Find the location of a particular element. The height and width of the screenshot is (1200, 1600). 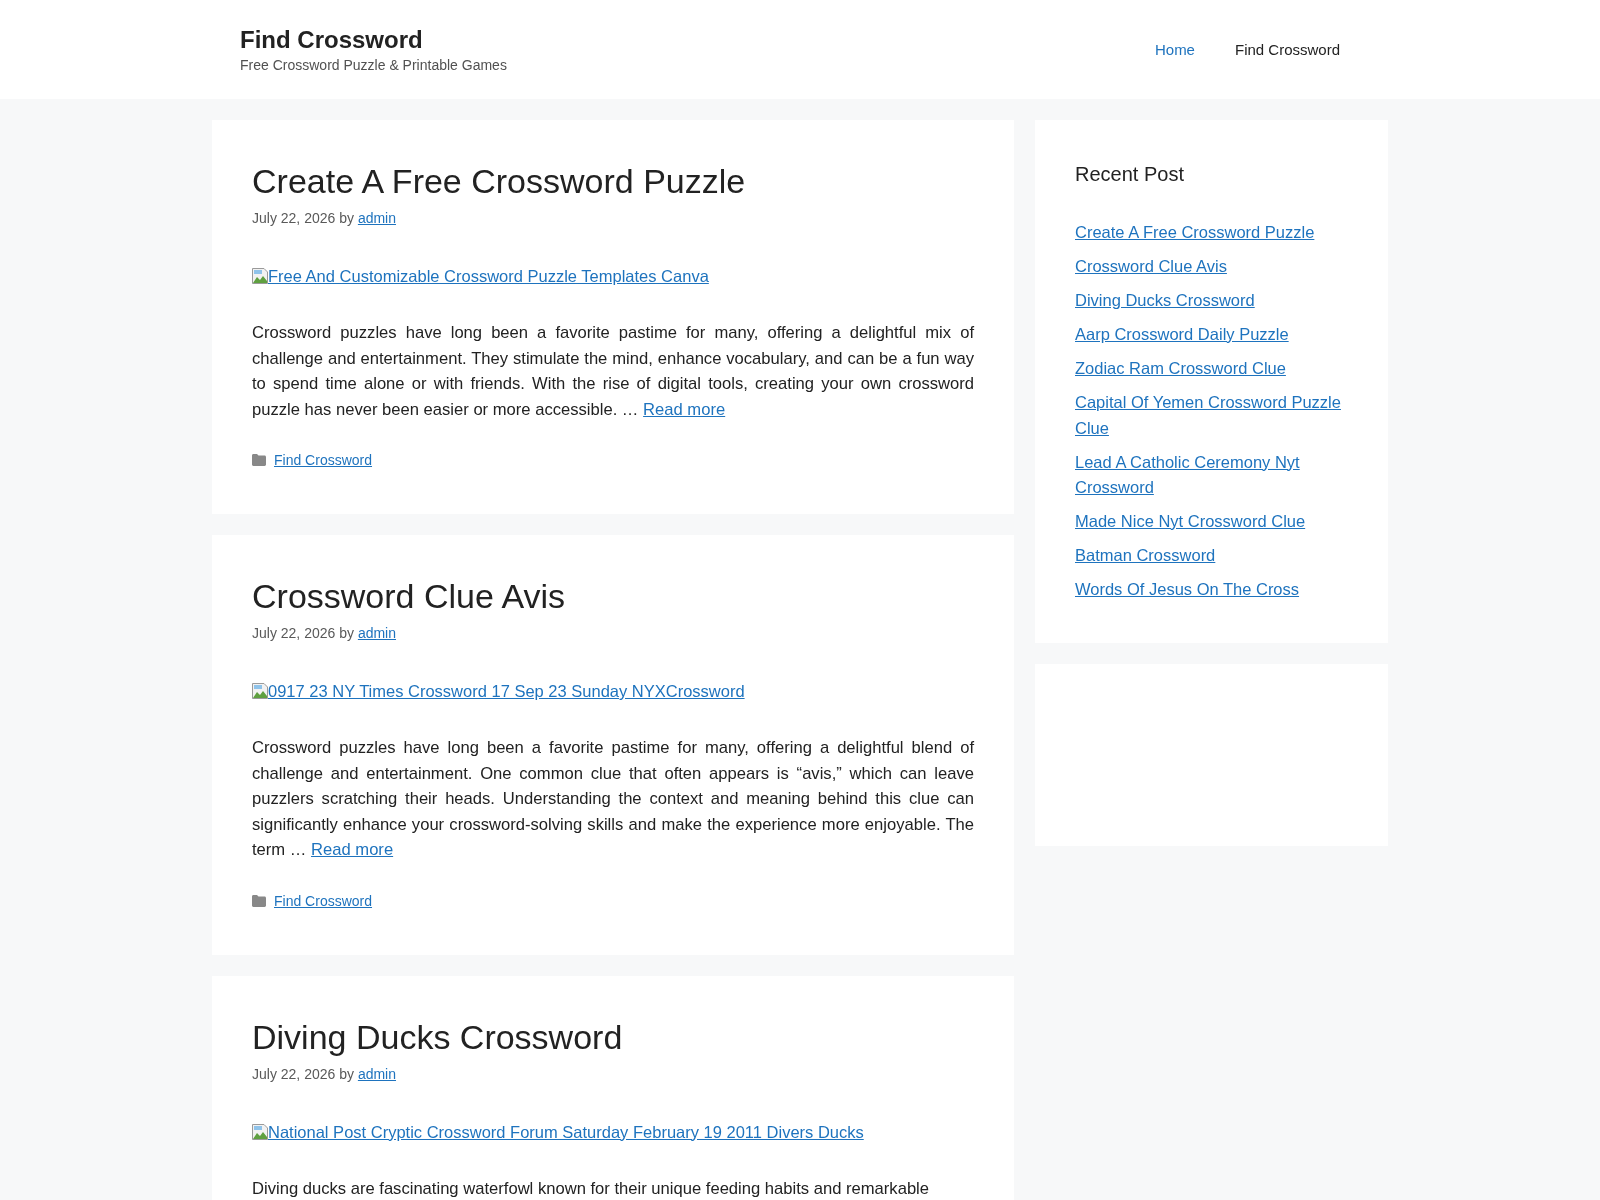

post-title: Diving Ducks Crossword is located at coordinates (613, 1036).